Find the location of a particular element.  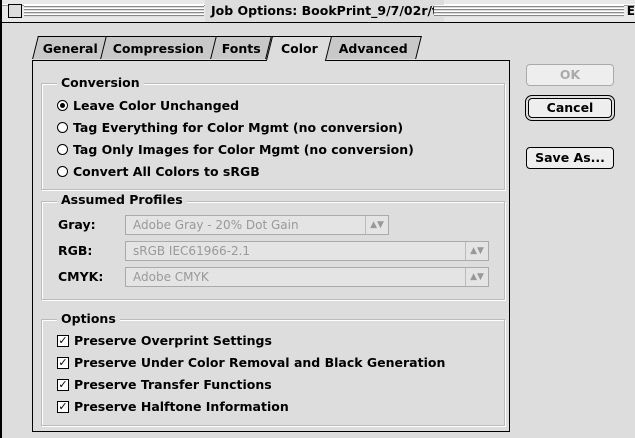

checkbox-label: Preserve Transfer Functions is located at coordinates (173, 384).